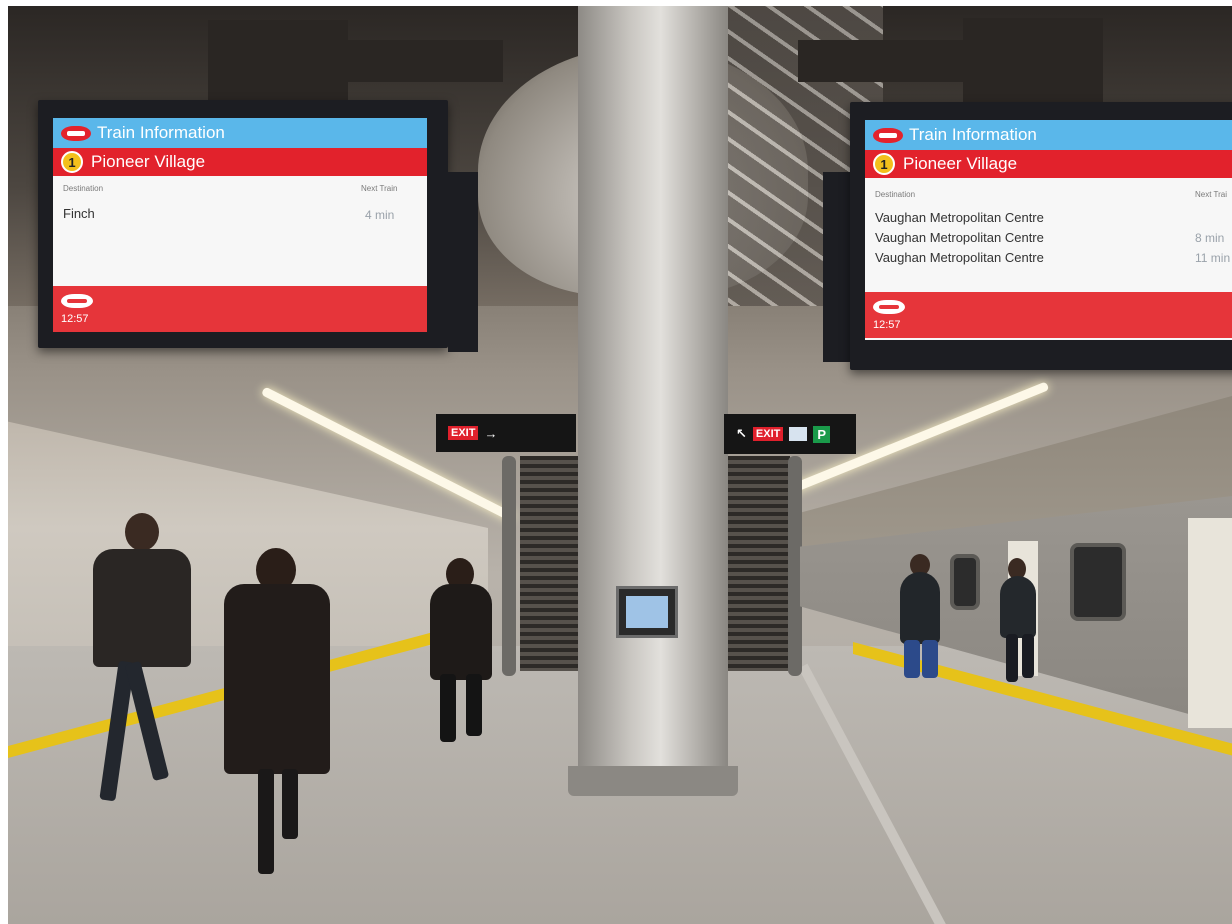 The image size is (1232, 924). Describe the element at coordinates (506, 433) in the screenshot. I see `exit-sign-left: EXIT →` at that location.